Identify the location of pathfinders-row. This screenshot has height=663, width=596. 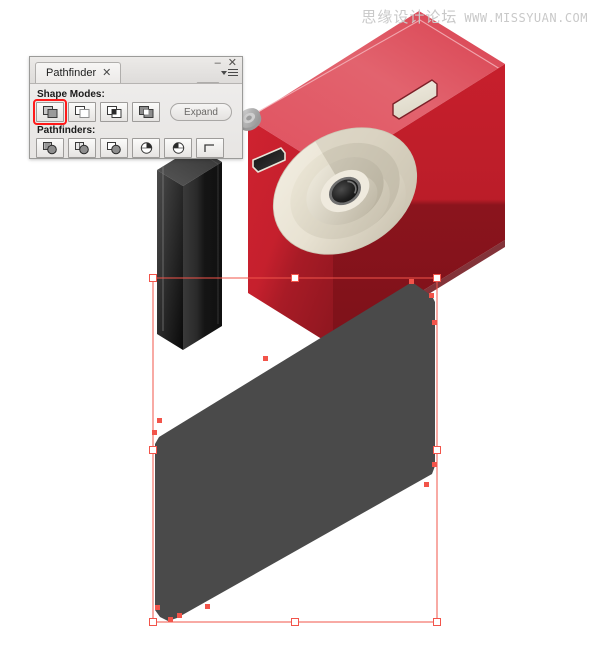
(136, 148).